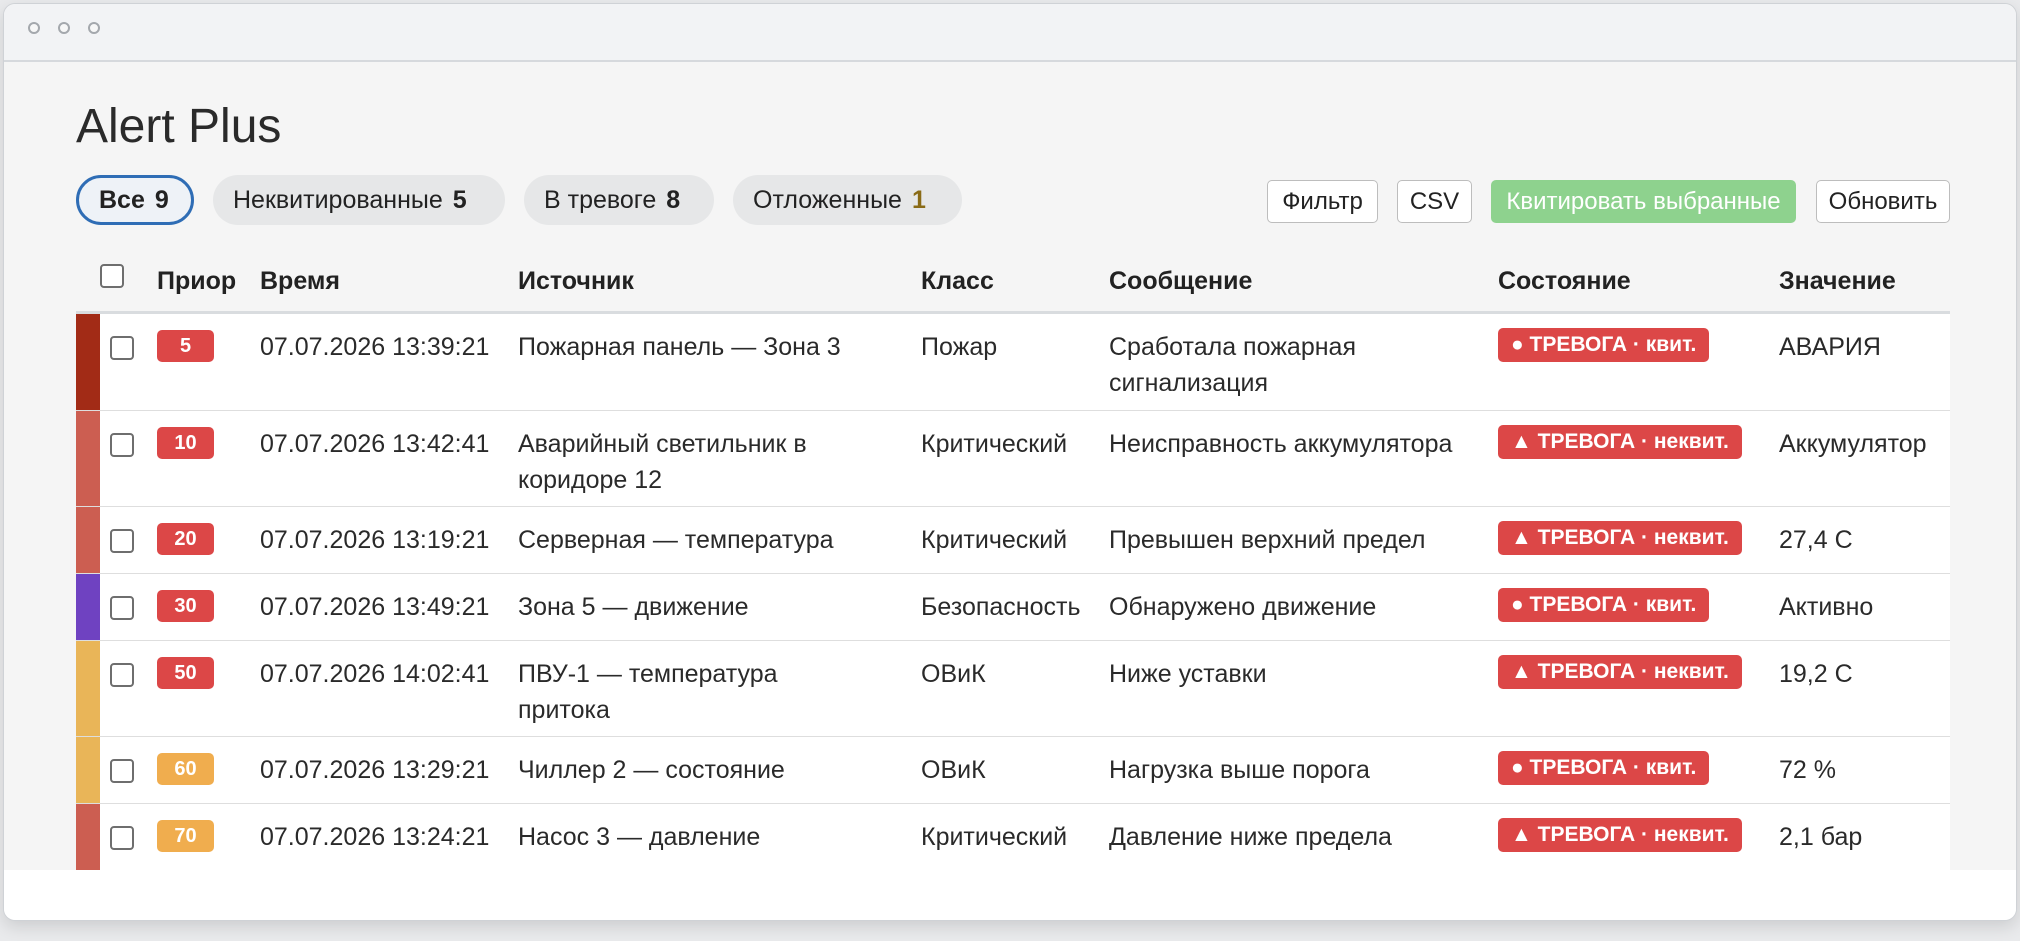 The height and width of the screenshot is (941, 2020). I want to click on source-cell: Зона 5 — движение, so click(633, 607).